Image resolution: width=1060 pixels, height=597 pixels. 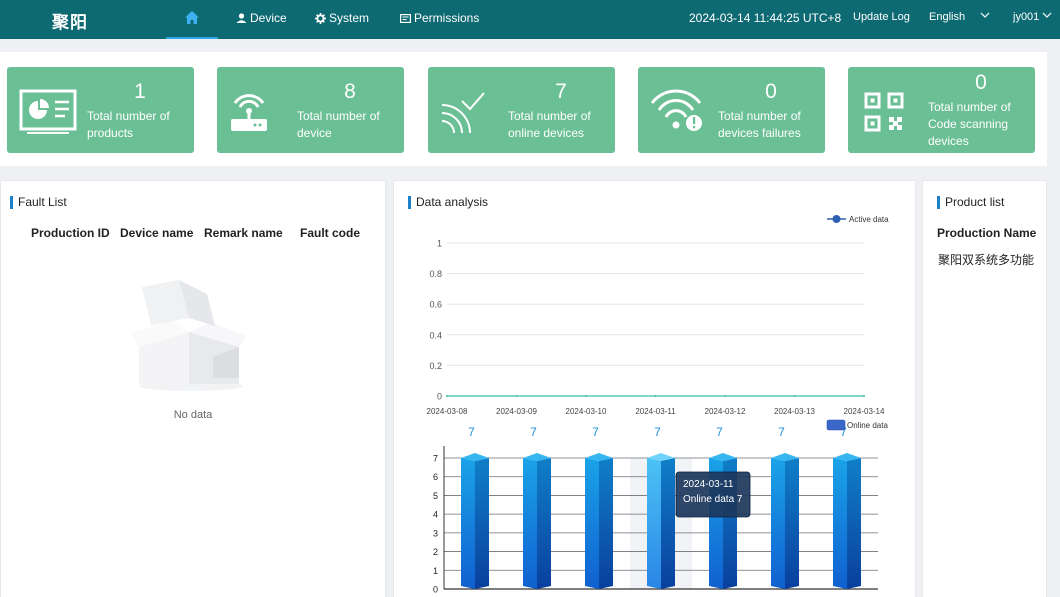 What do you see at coordinates (435, 335) in the screenshot?
I see `y-tick-label: 0.4` at bounding box center [435, 335].